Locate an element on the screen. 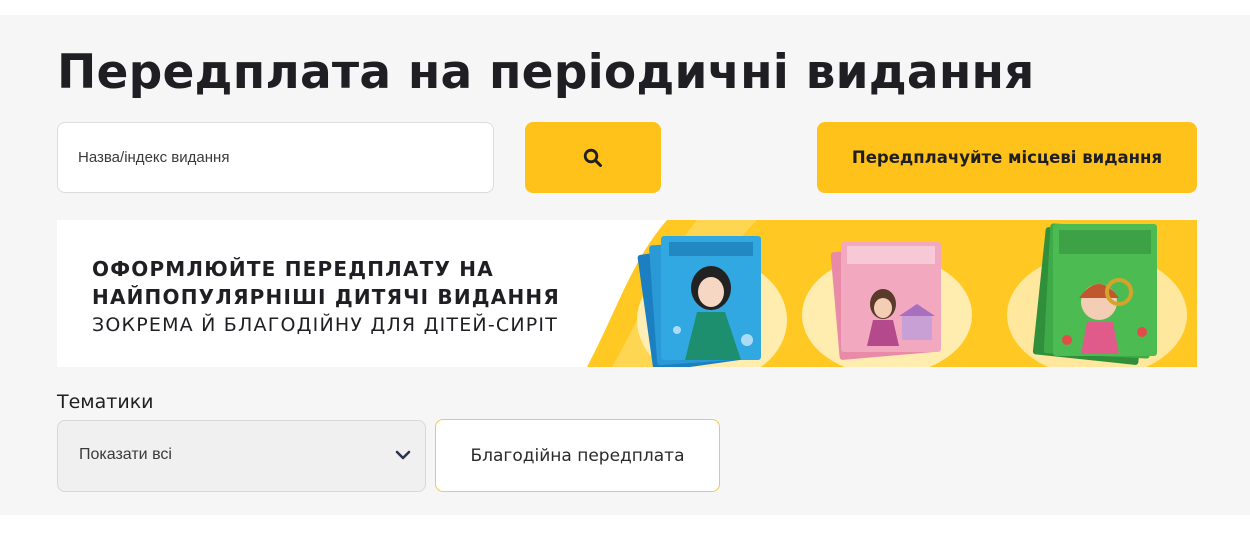  search-icon is located at coordinates (592, 157).